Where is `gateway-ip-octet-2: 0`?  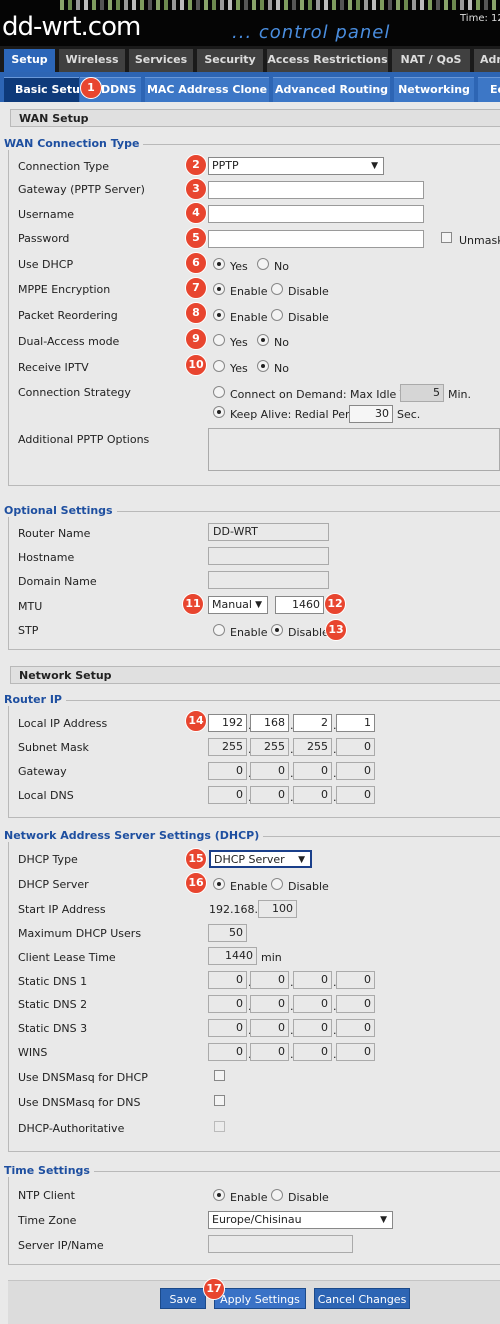
gateway-ip-octet-2: 0 is located at coordinates (269, 771).